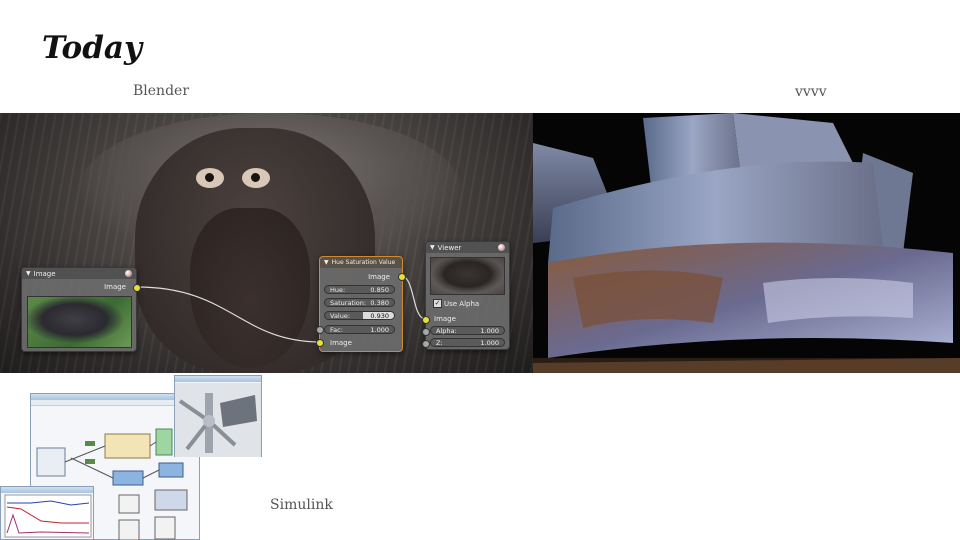 Image resolution: width=960 pixels, height=540 pixels. I want to click on viewer-image-input-socket, so click(426, 320).